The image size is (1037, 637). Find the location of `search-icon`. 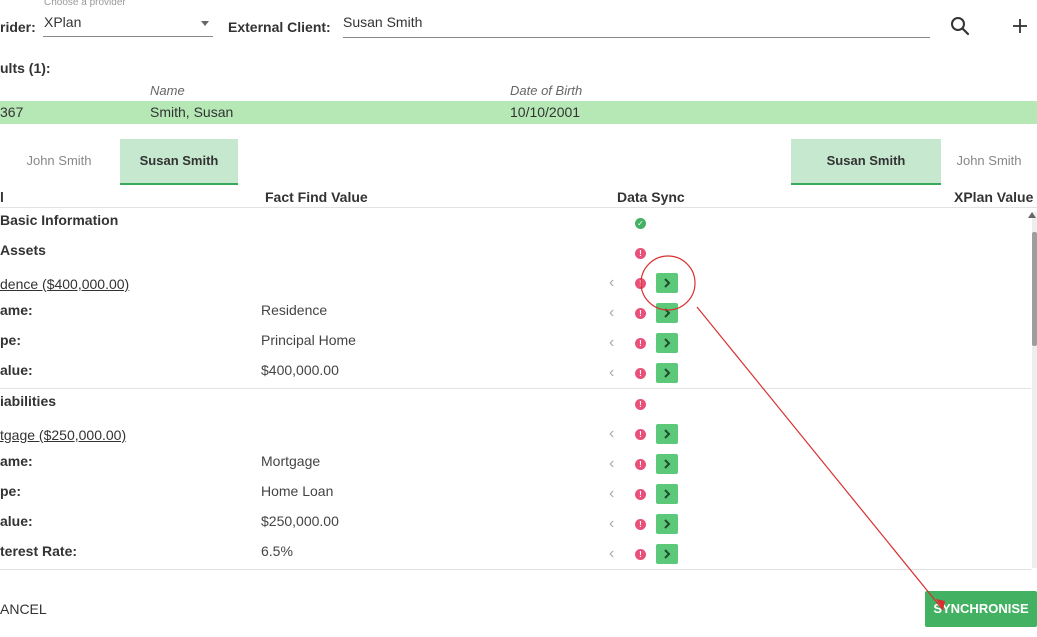

search-icon is located at coordinates (960, 26).